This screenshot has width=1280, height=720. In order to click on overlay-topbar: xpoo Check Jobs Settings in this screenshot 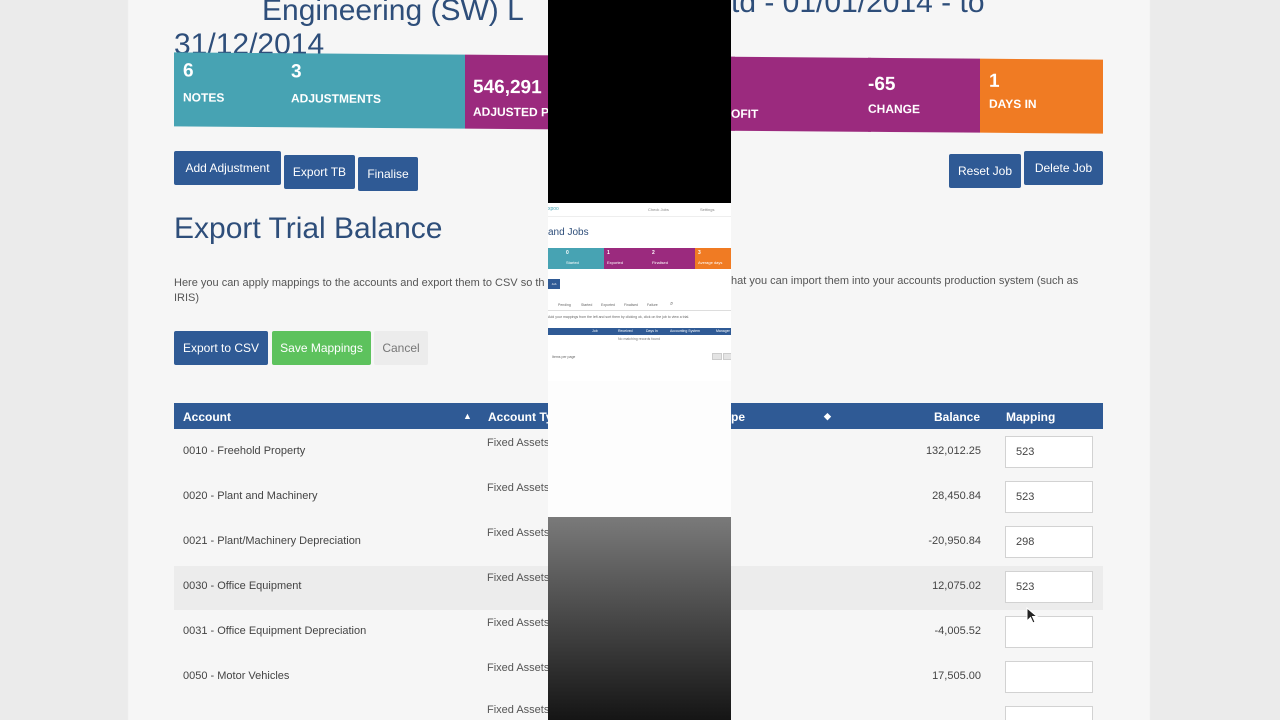, I will do `click(639, 210)`.